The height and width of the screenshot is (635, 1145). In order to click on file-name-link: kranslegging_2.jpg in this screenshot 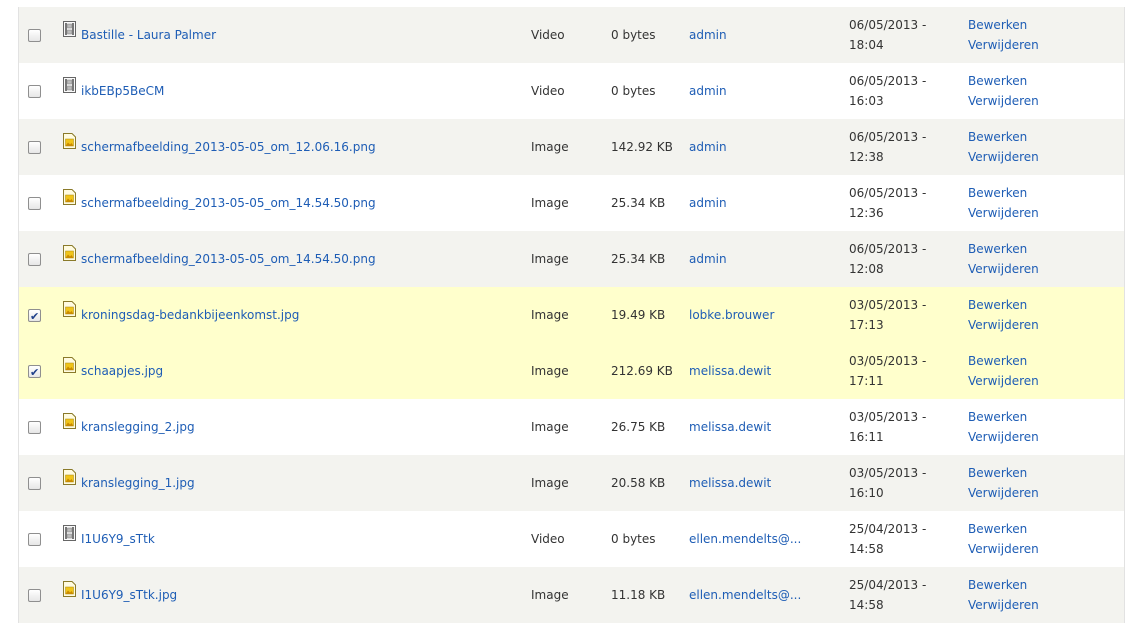, I will do `click(138, 427)`.